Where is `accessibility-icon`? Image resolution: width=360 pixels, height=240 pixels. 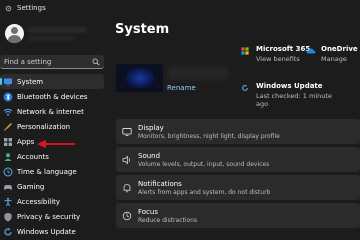 accessibility-icon is located at coordinates (8, 201).